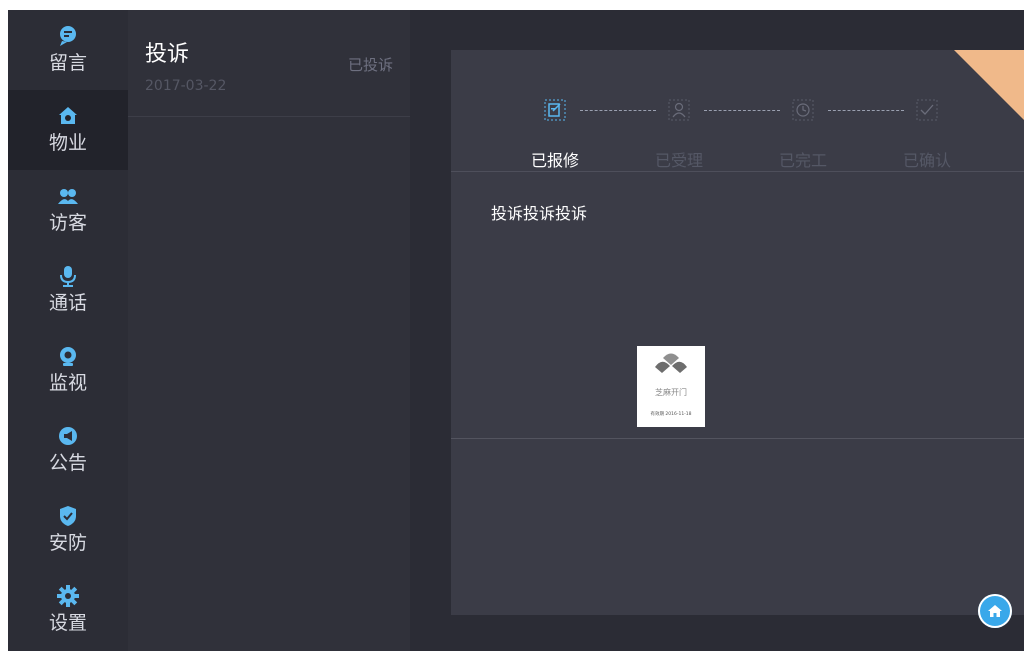  I want to click on clock-icon, so click(803, 110).